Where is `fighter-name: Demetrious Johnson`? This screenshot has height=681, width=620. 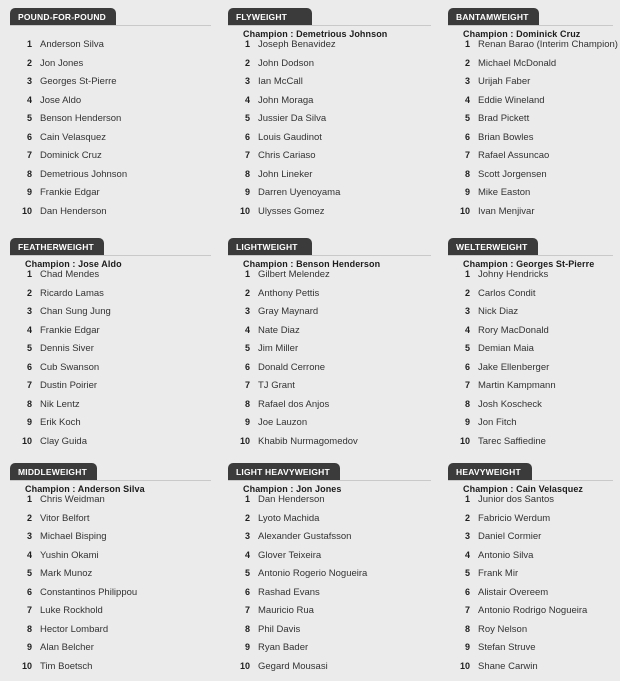
fighter-name: Demetrious Johnson is located at coordinates (79, 174).